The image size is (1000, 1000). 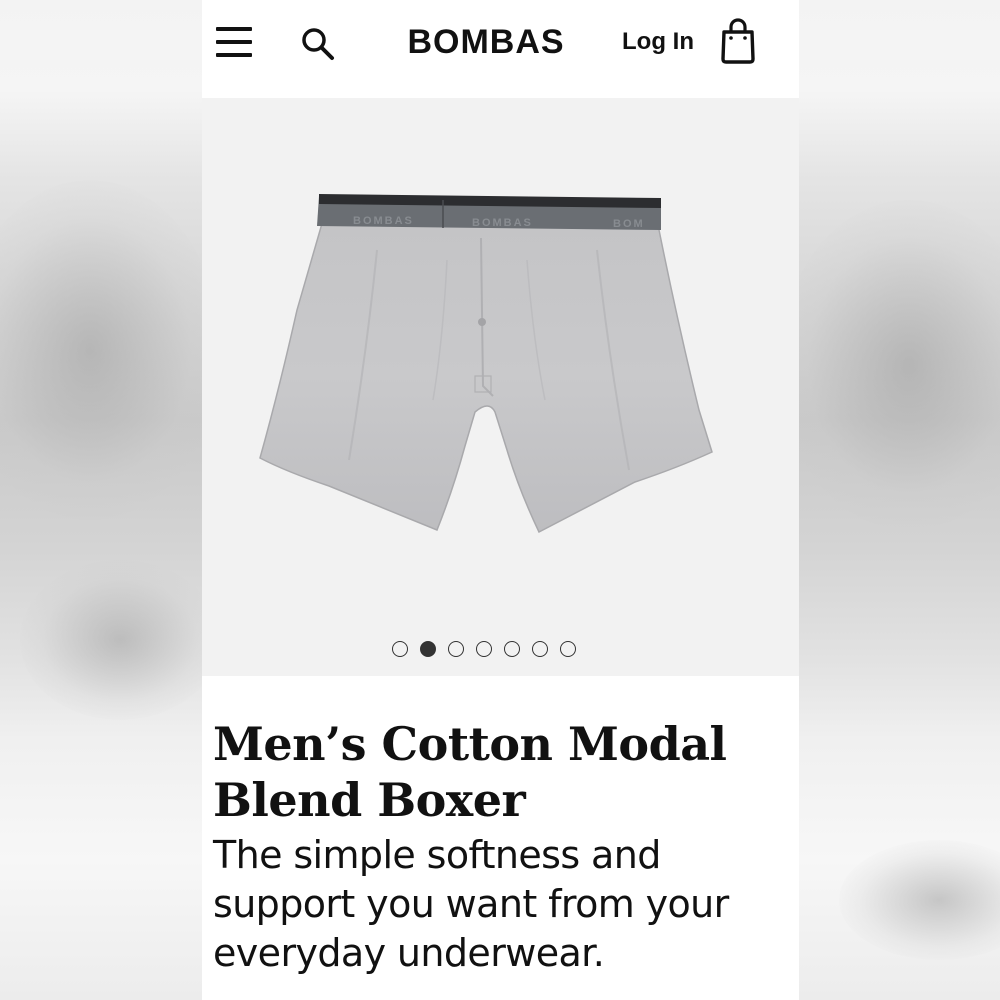 I want to click on shopping-bag-icon, so click(x=738, y=41).